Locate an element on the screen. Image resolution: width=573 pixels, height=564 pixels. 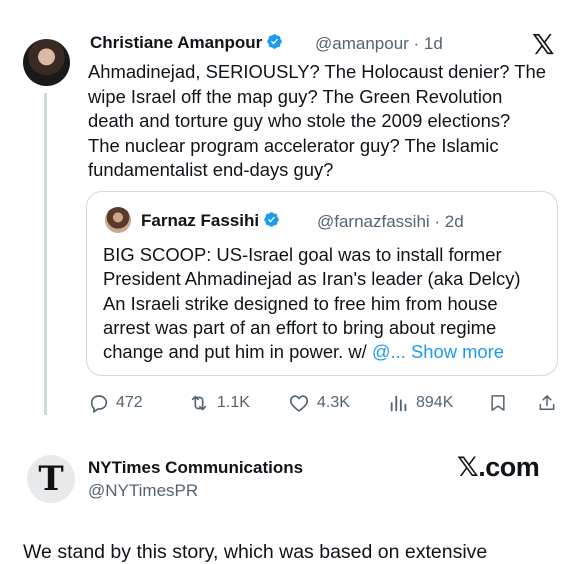
views-count: 894K is located at coordinates (435, 402).